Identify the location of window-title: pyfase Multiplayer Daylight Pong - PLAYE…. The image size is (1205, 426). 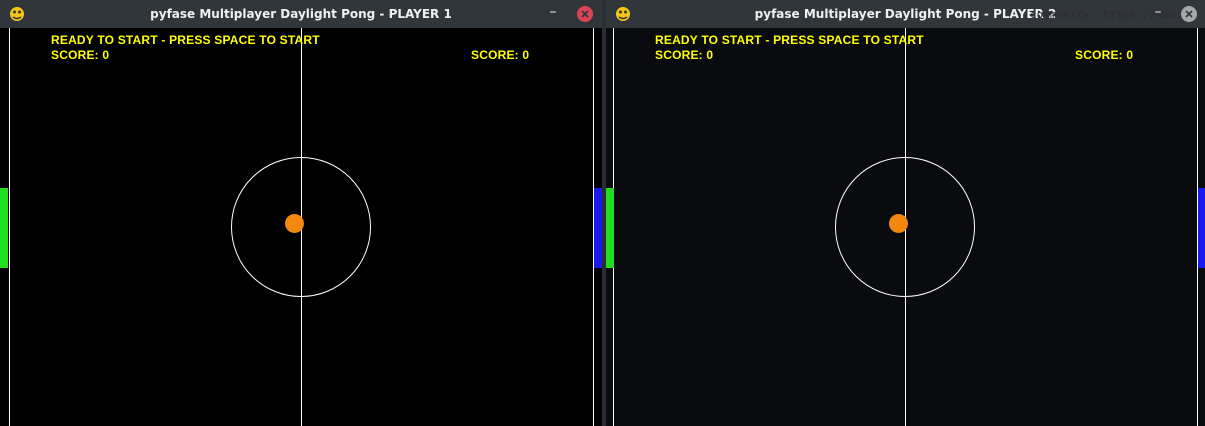
(301, 14).